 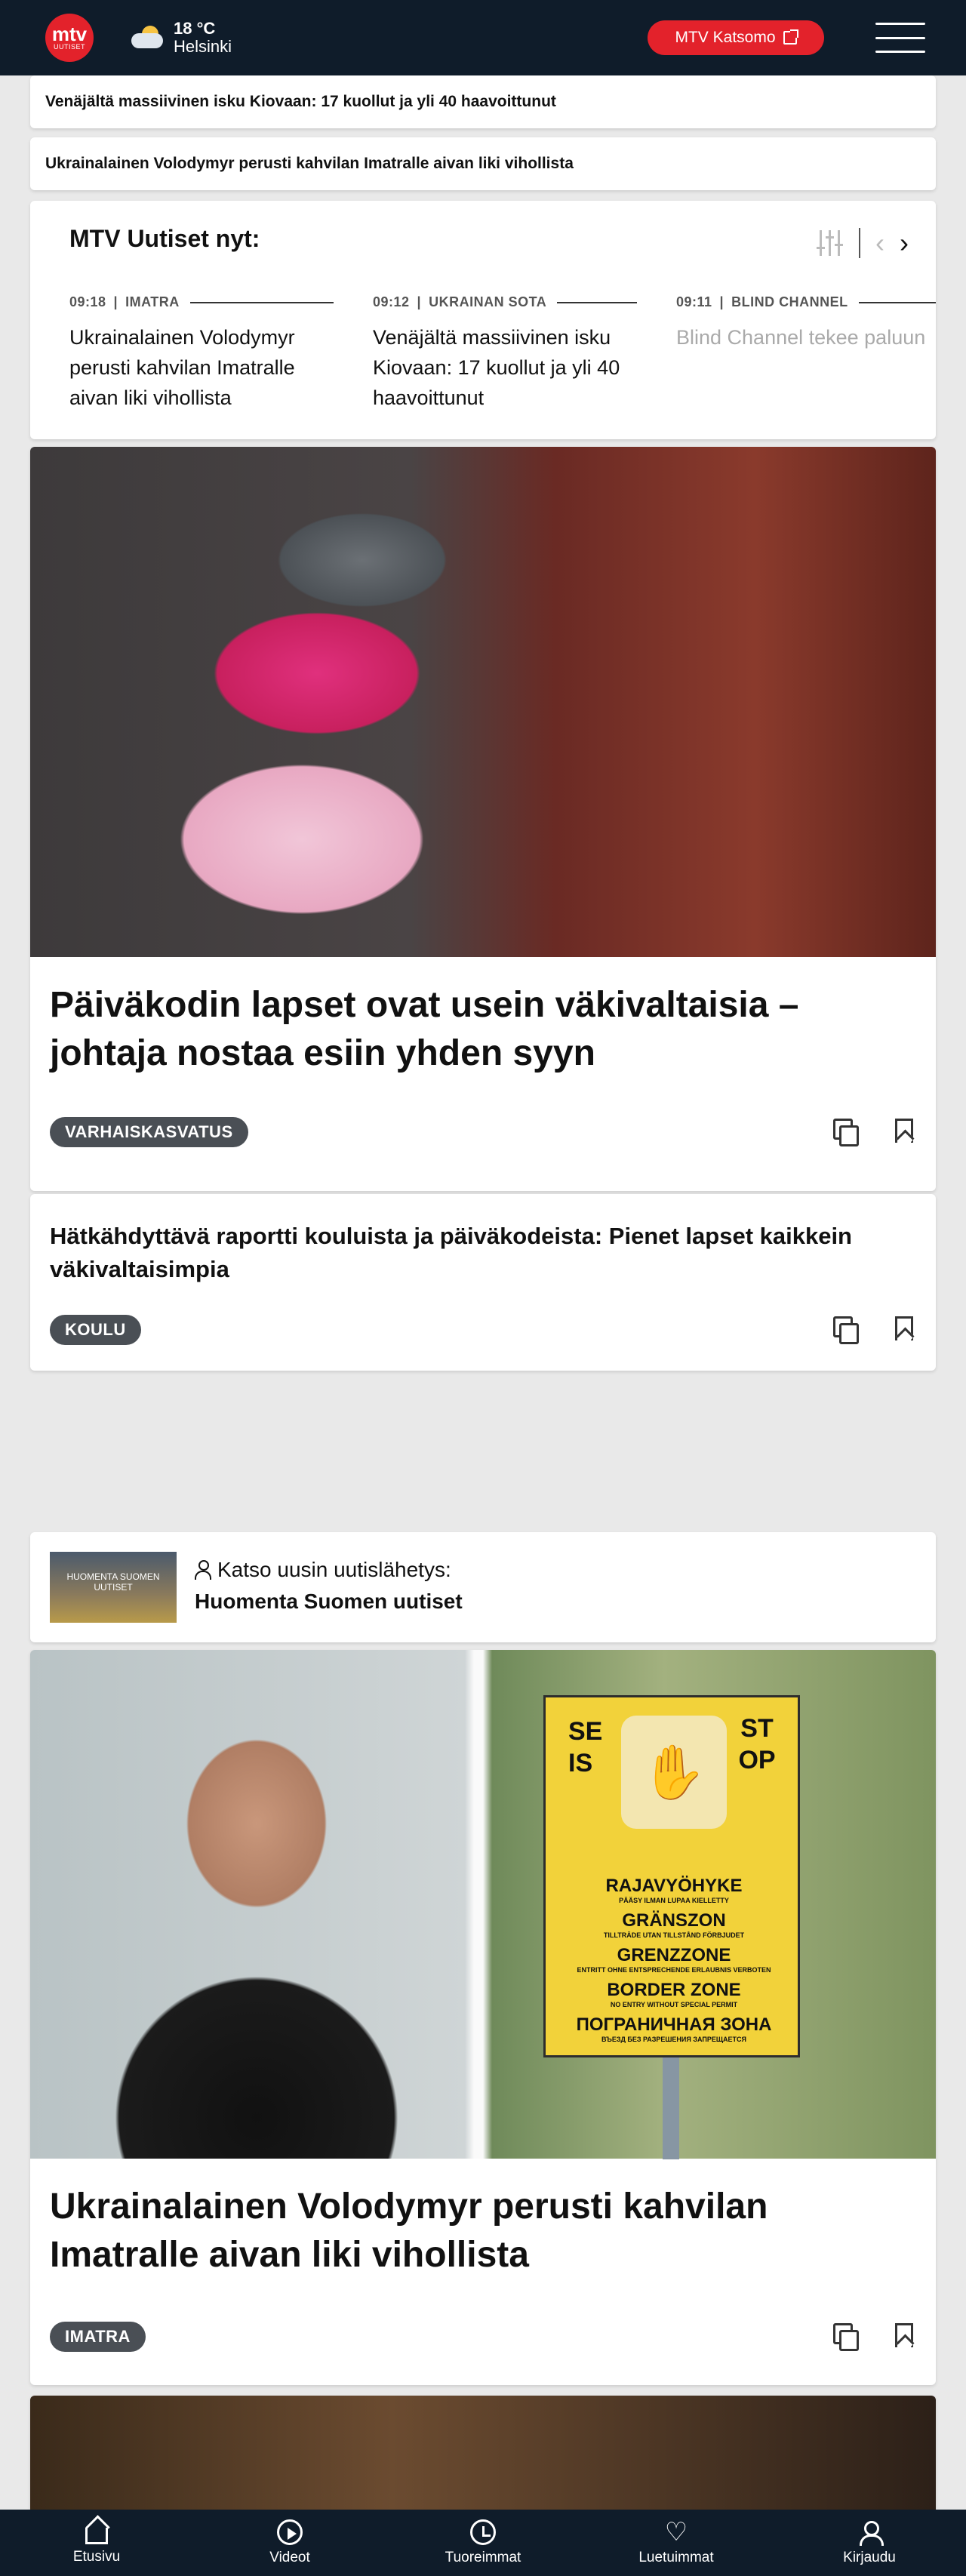 I want to click on weather-widget: 18 °C Helsinki, so click(x=181, y=38).